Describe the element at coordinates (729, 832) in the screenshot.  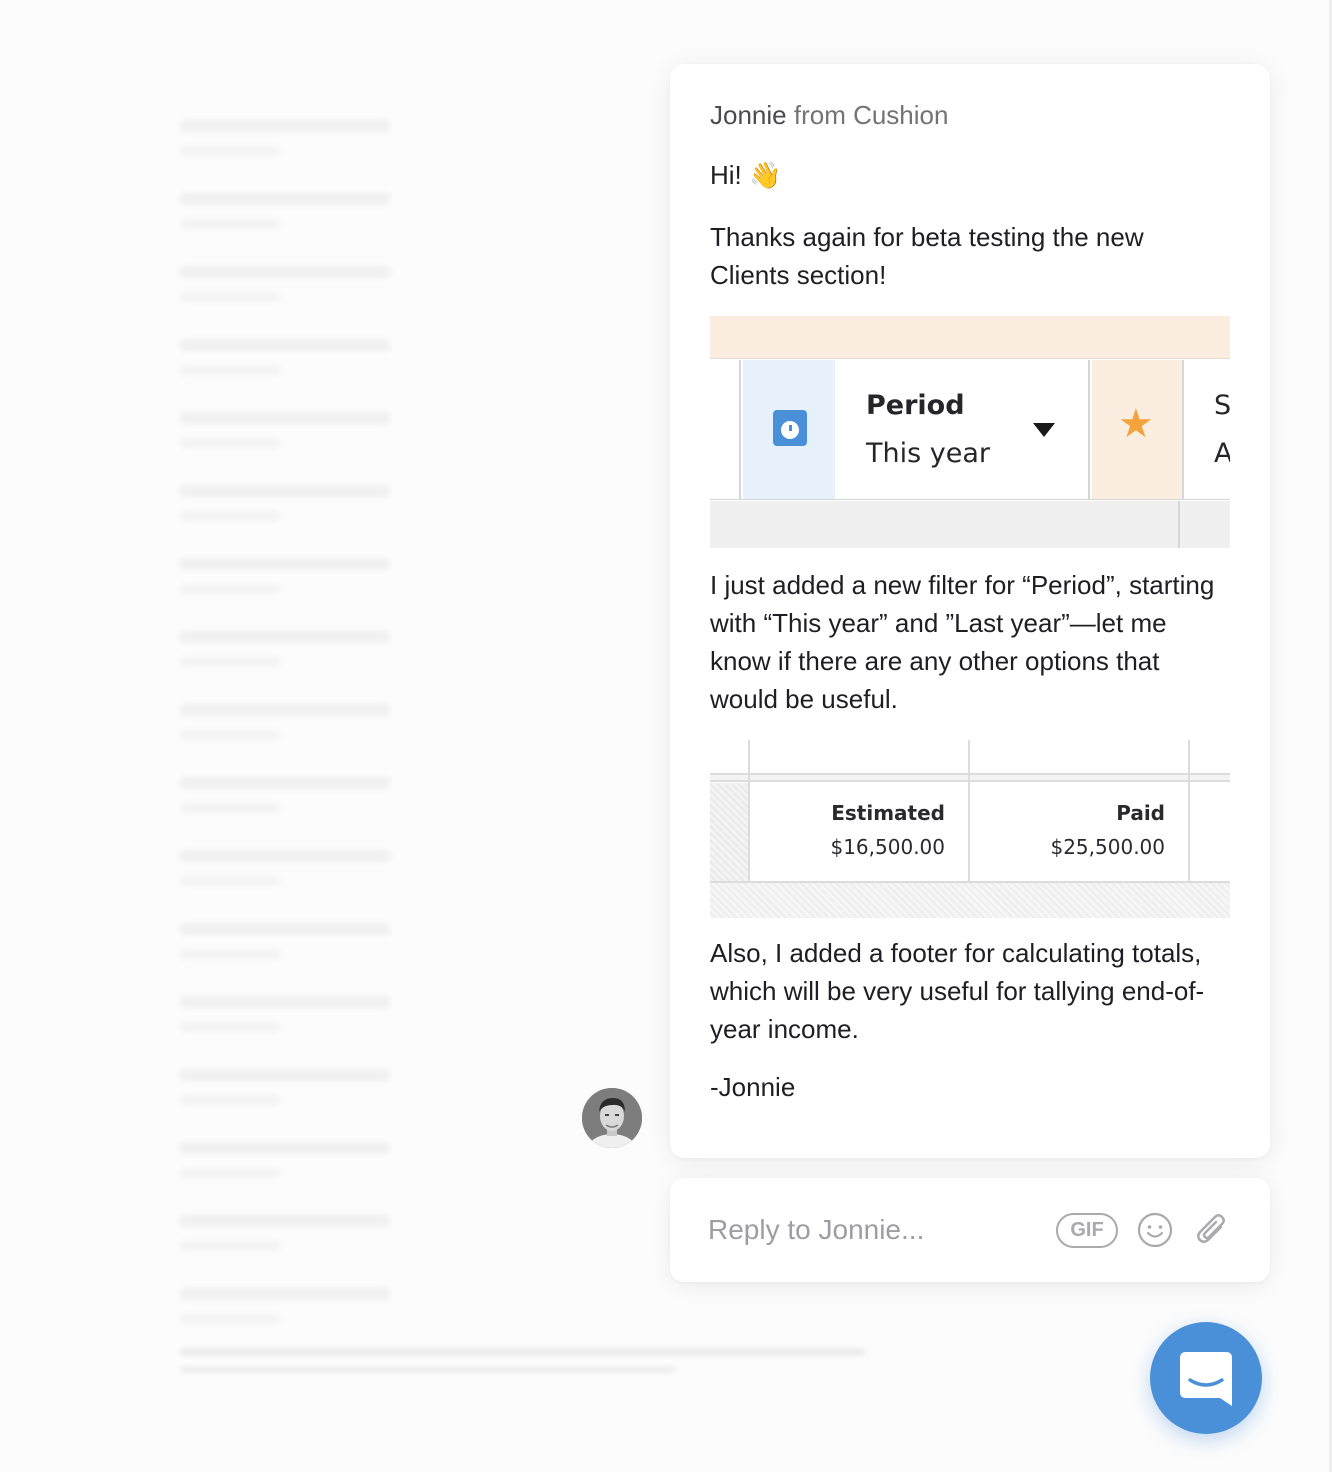
I see `hatched-cell` at that location.